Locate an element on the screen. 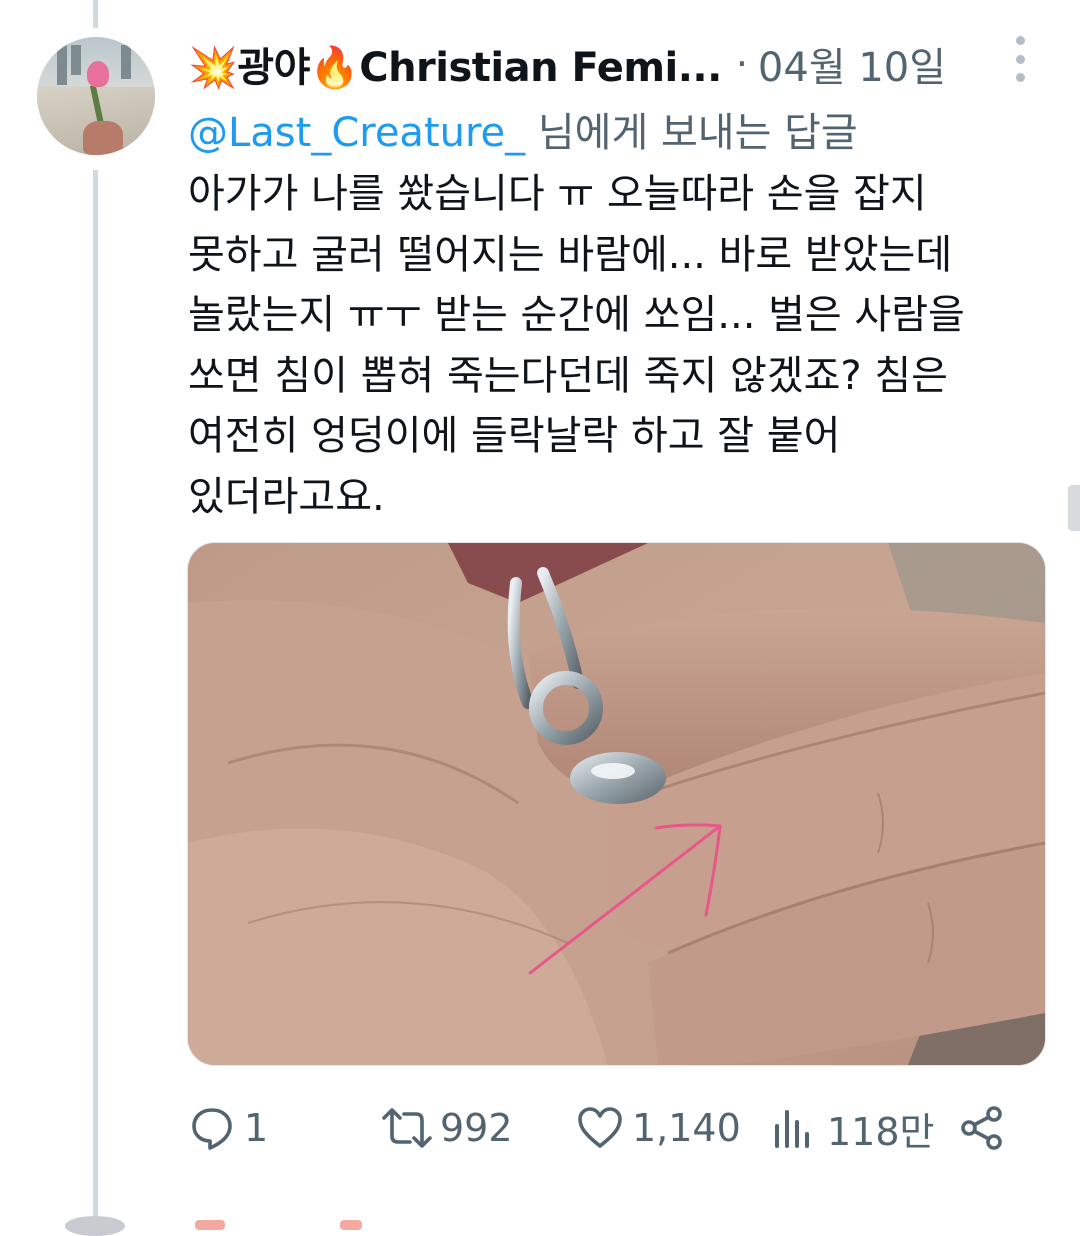 Image resolution: width=1080 pixels, height=1236 pixels. tweet-text-line: 아가가 나를 쐈습니다 ㅠ 오늘따라 손을 잡지 is located at coordinates (557, 194).